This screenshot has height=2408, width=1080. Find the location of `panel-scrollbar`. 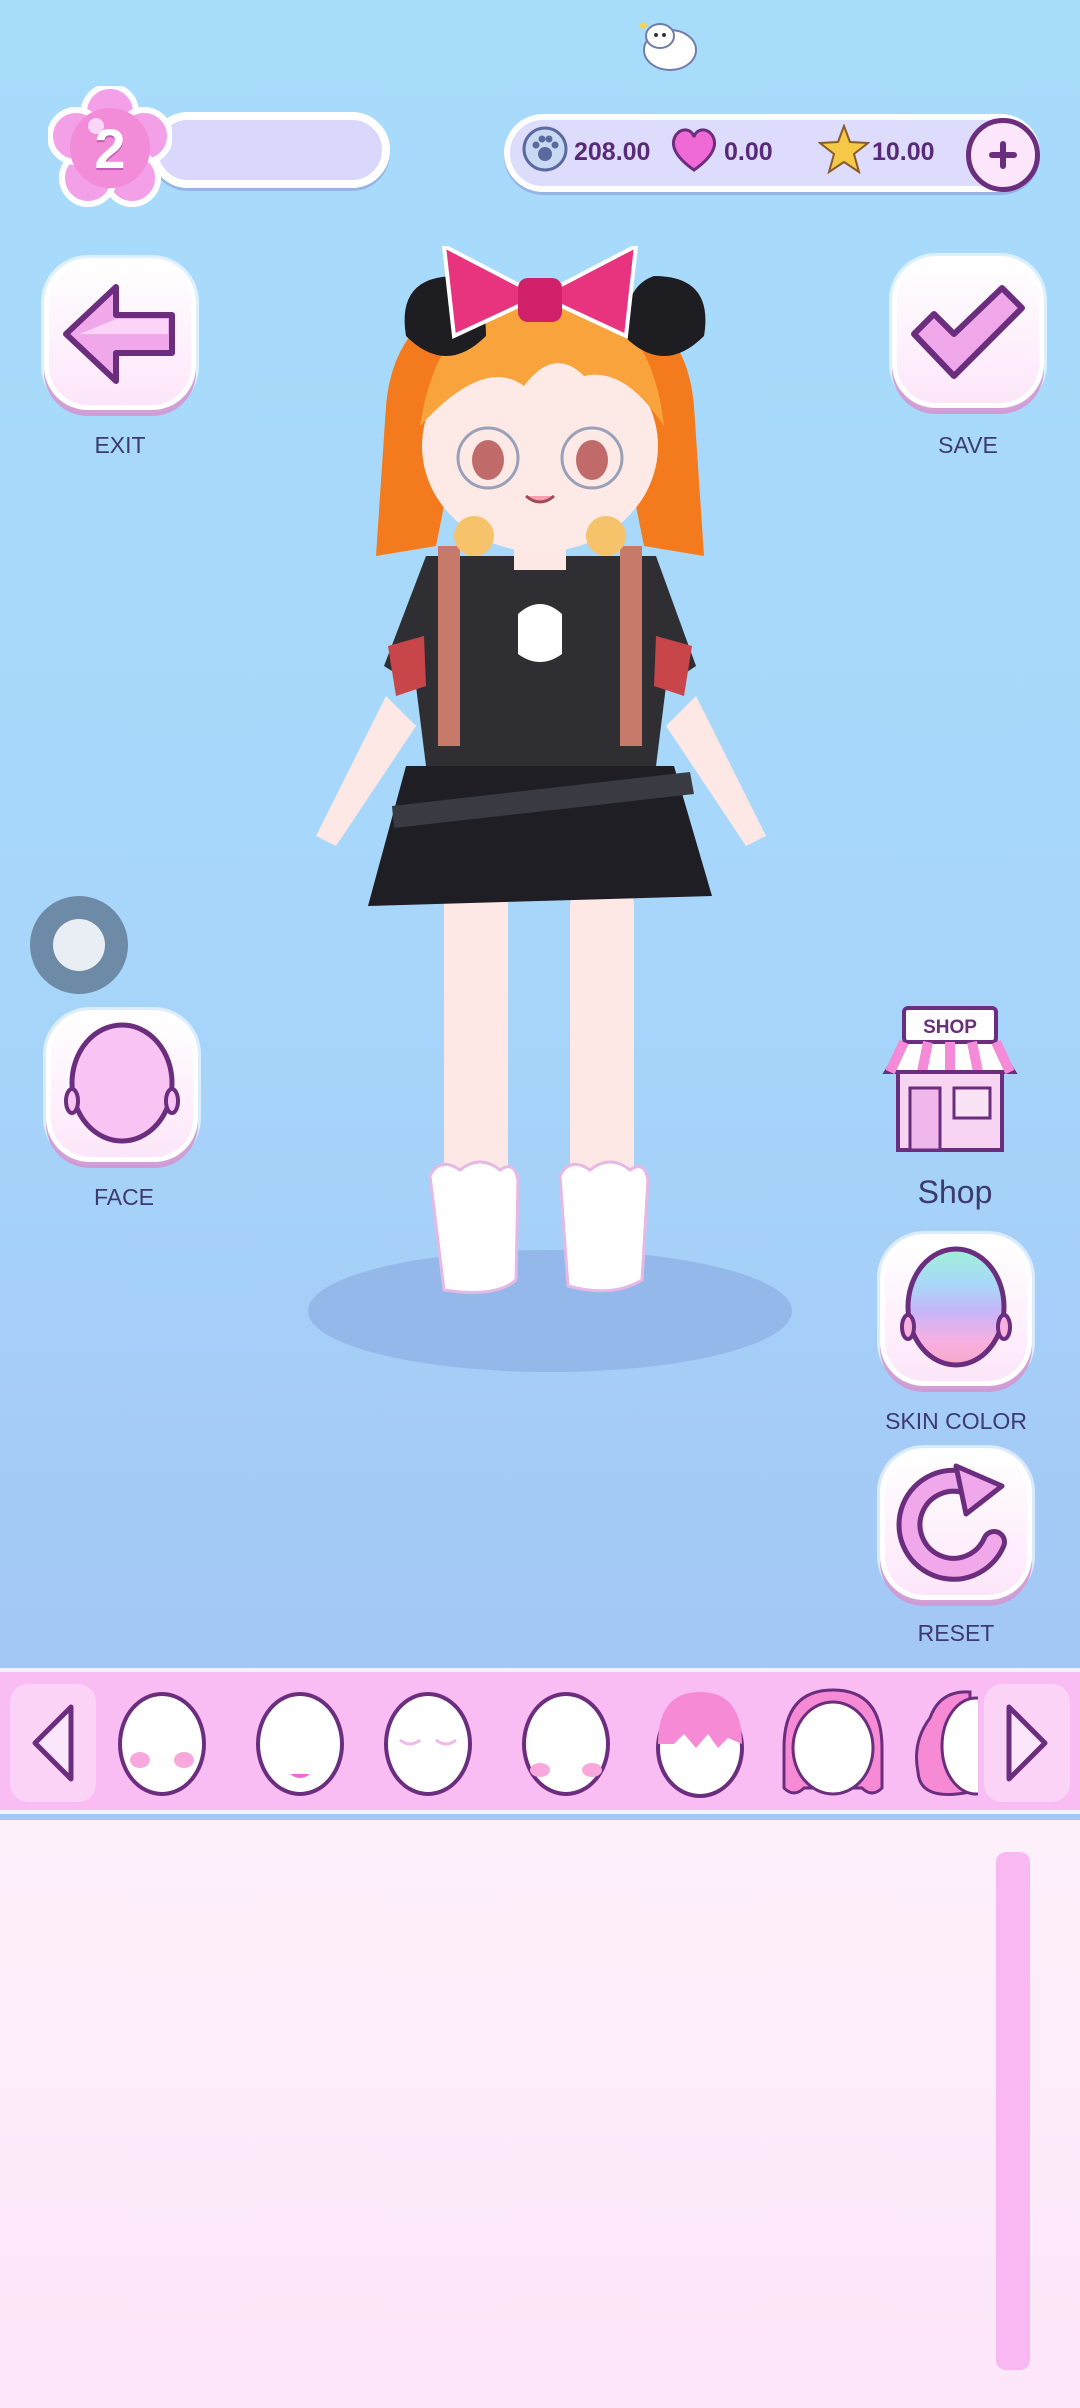

panel-scrollbar is located at coordinates (1013, 2111).